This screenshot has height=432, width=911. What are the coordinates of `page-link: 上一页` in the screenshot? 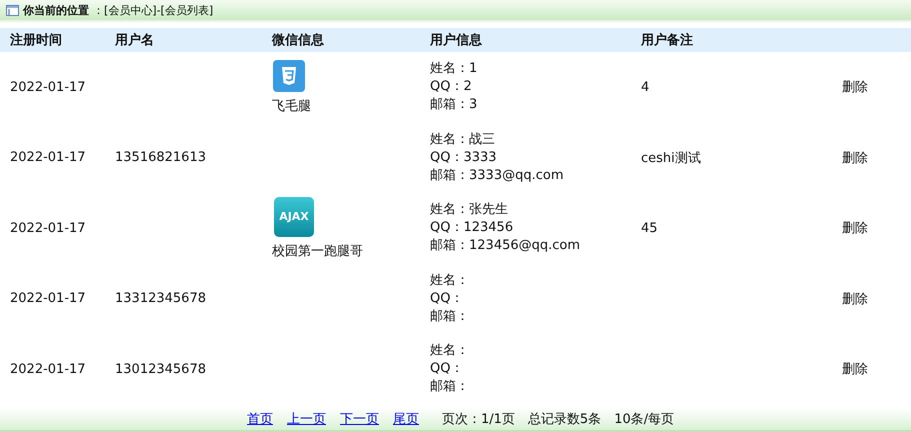 It's located at (306, 419).